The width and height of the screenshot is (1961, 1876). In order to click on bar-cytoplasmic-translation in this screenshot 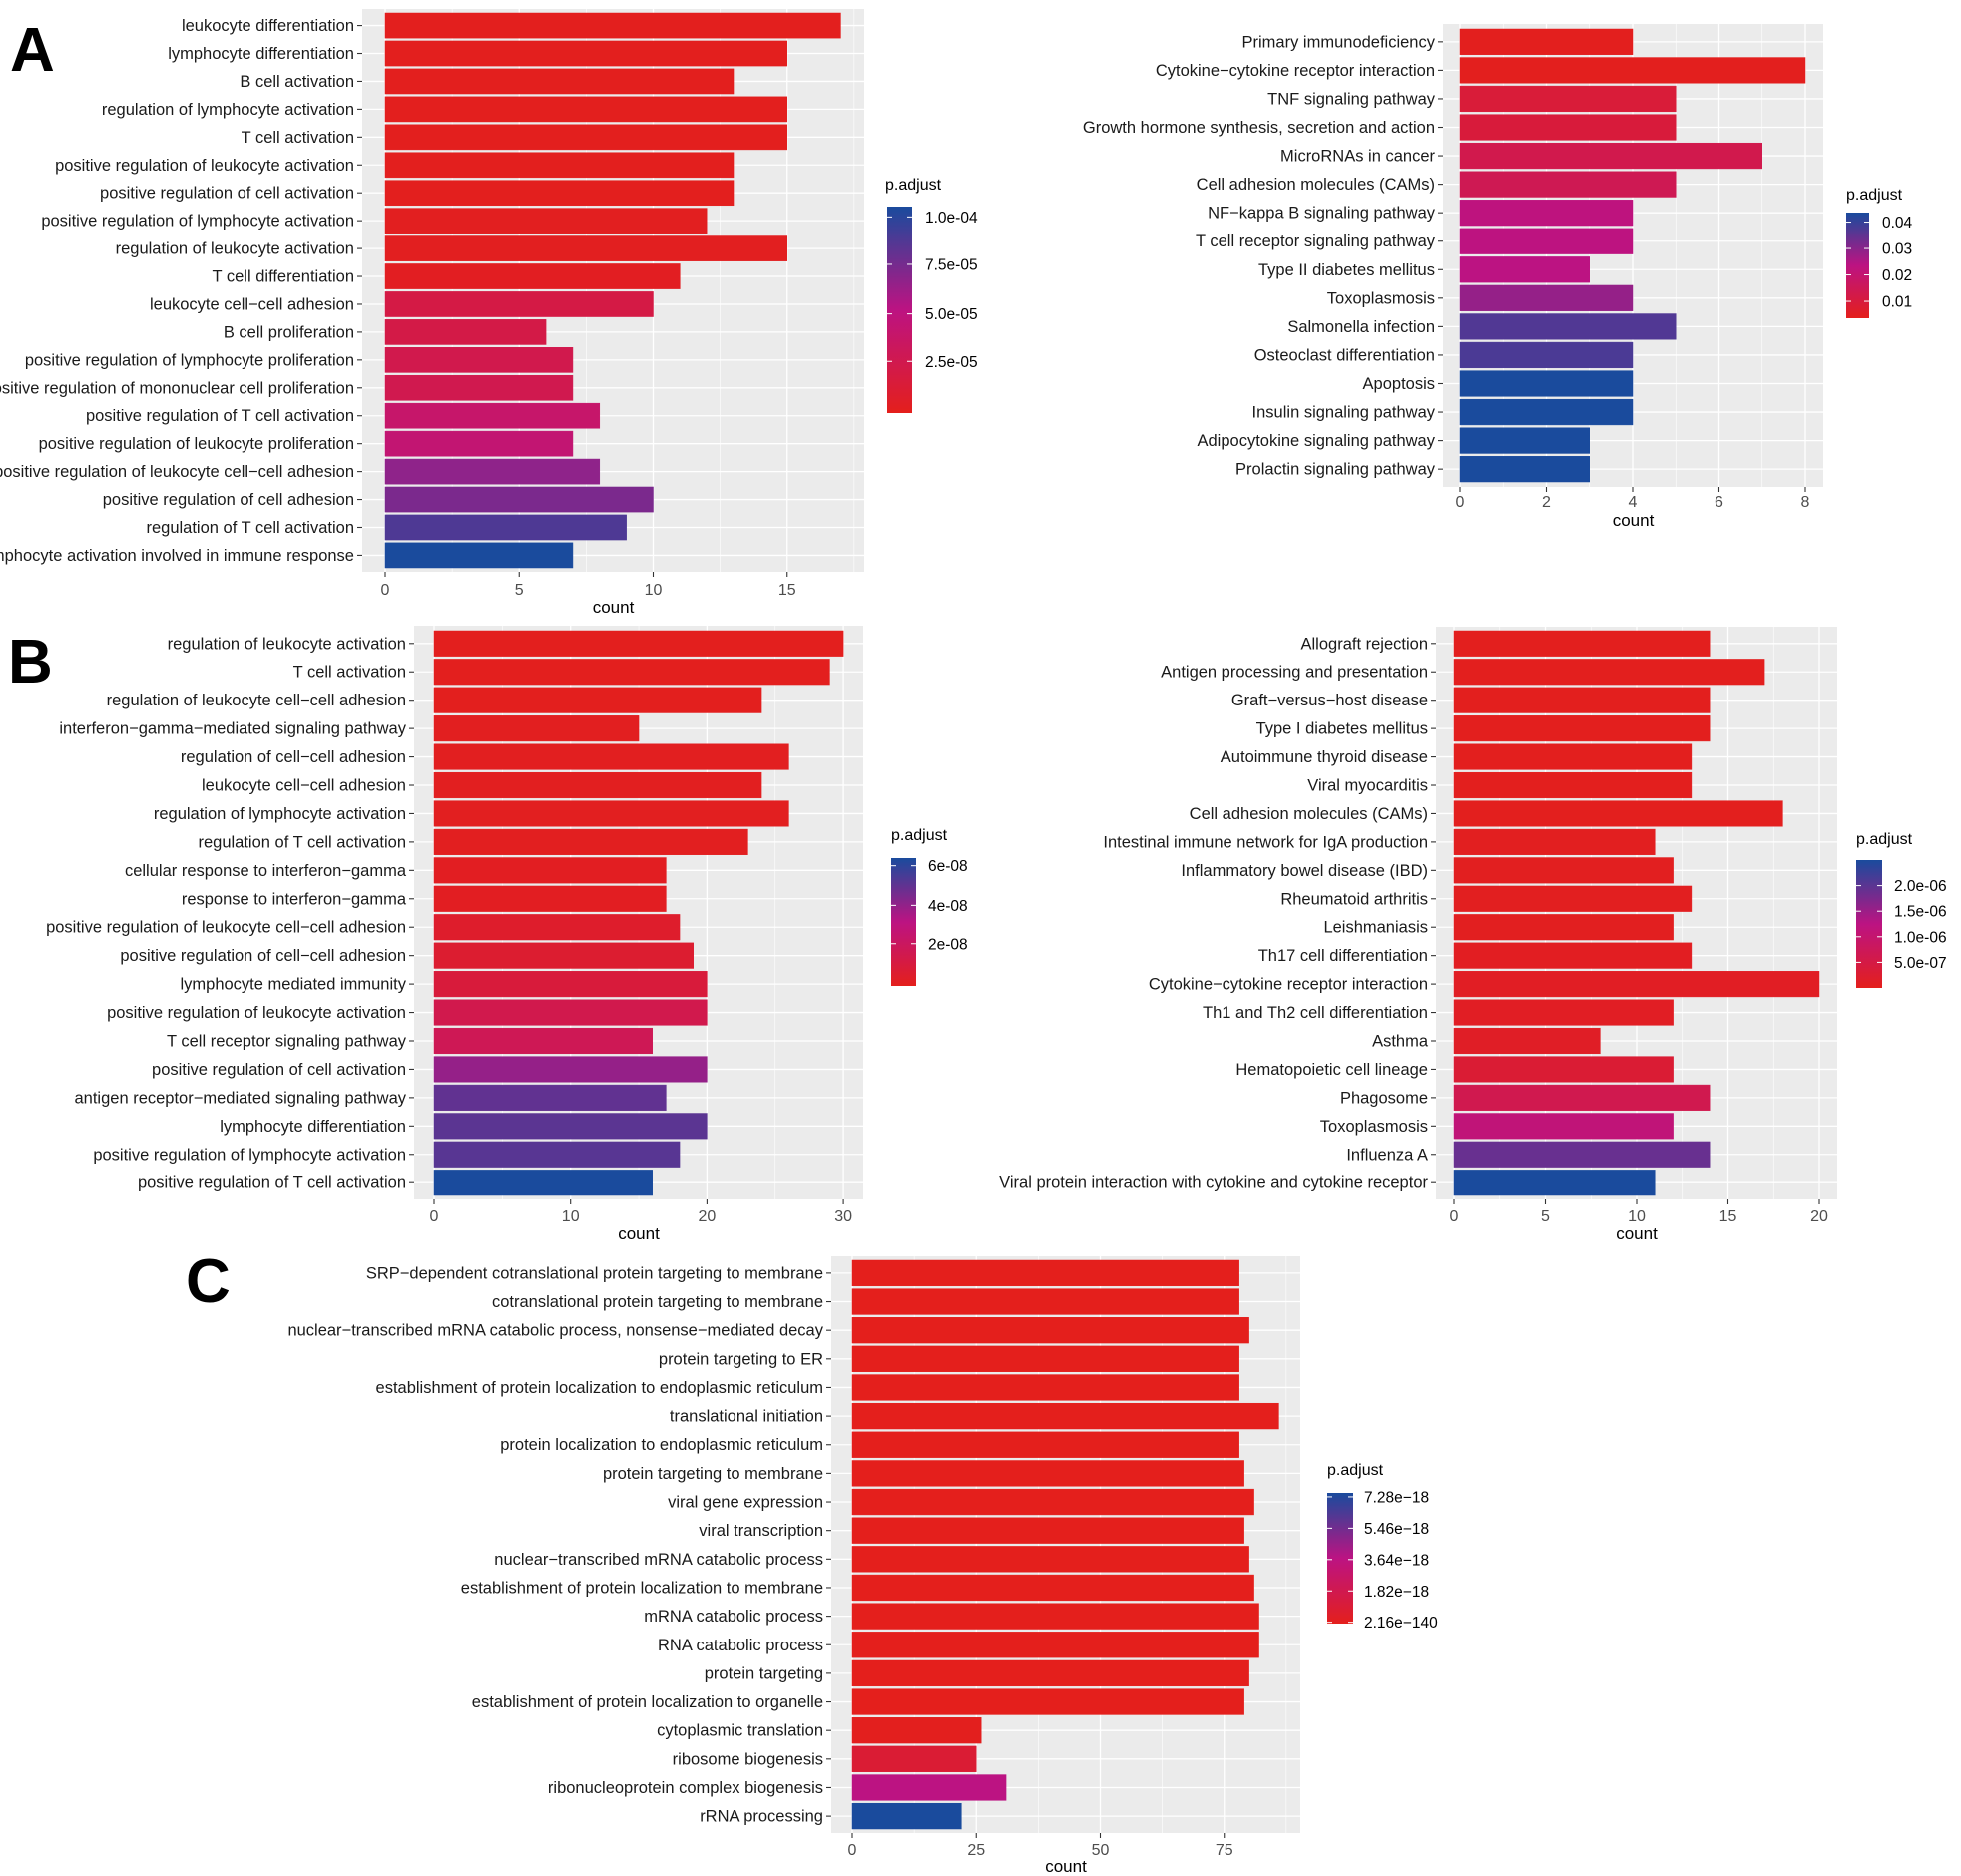, I will do `click(916, 1730)`.